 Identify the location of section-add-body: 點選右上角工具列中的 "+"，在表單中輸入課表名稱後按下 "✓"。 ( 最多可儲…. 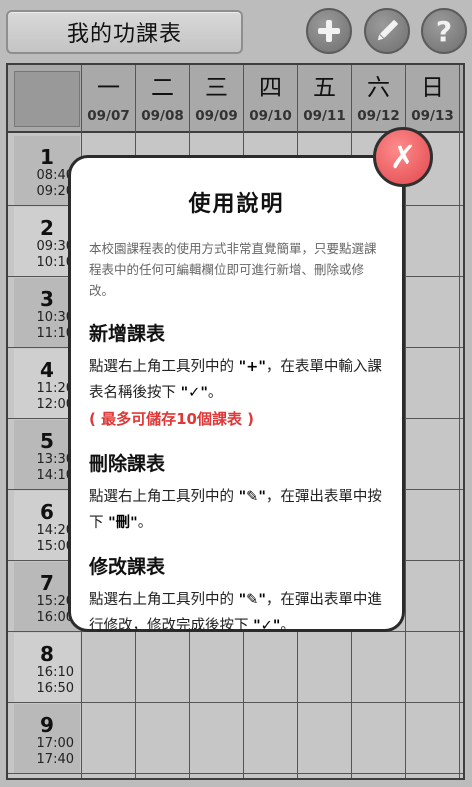
(235, 393).